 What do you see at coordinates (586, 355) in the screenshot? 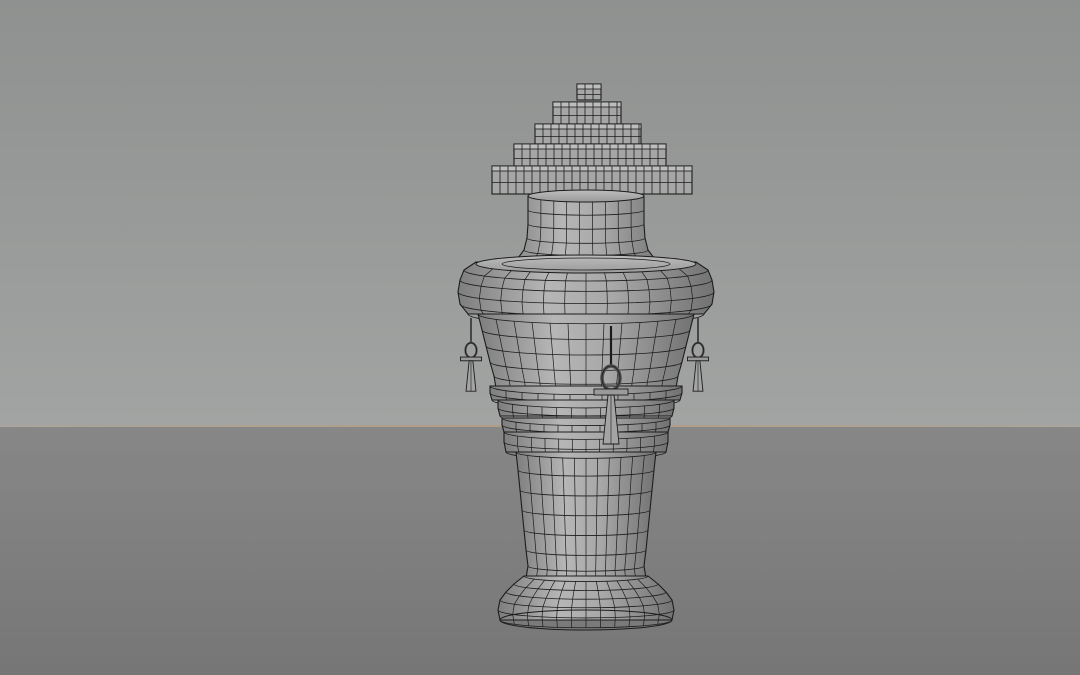
I see `urn-upper-body` at bounding box center [586, 355].